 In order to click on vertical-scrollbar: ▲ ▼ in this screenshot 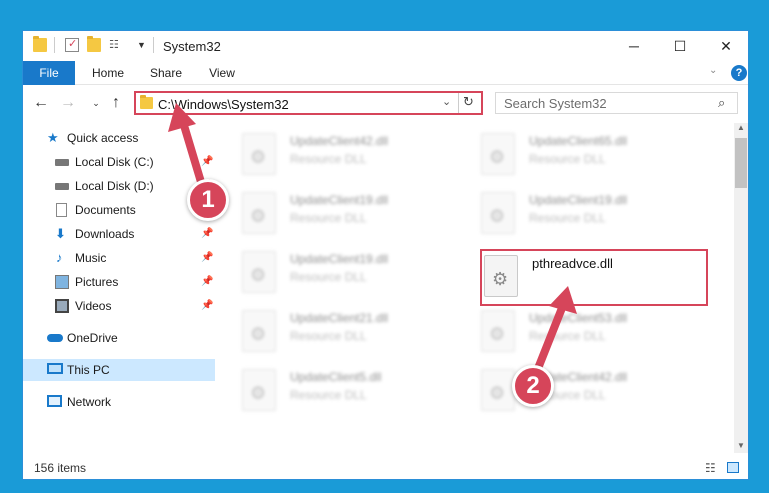, I will do `click(741, 288)`.